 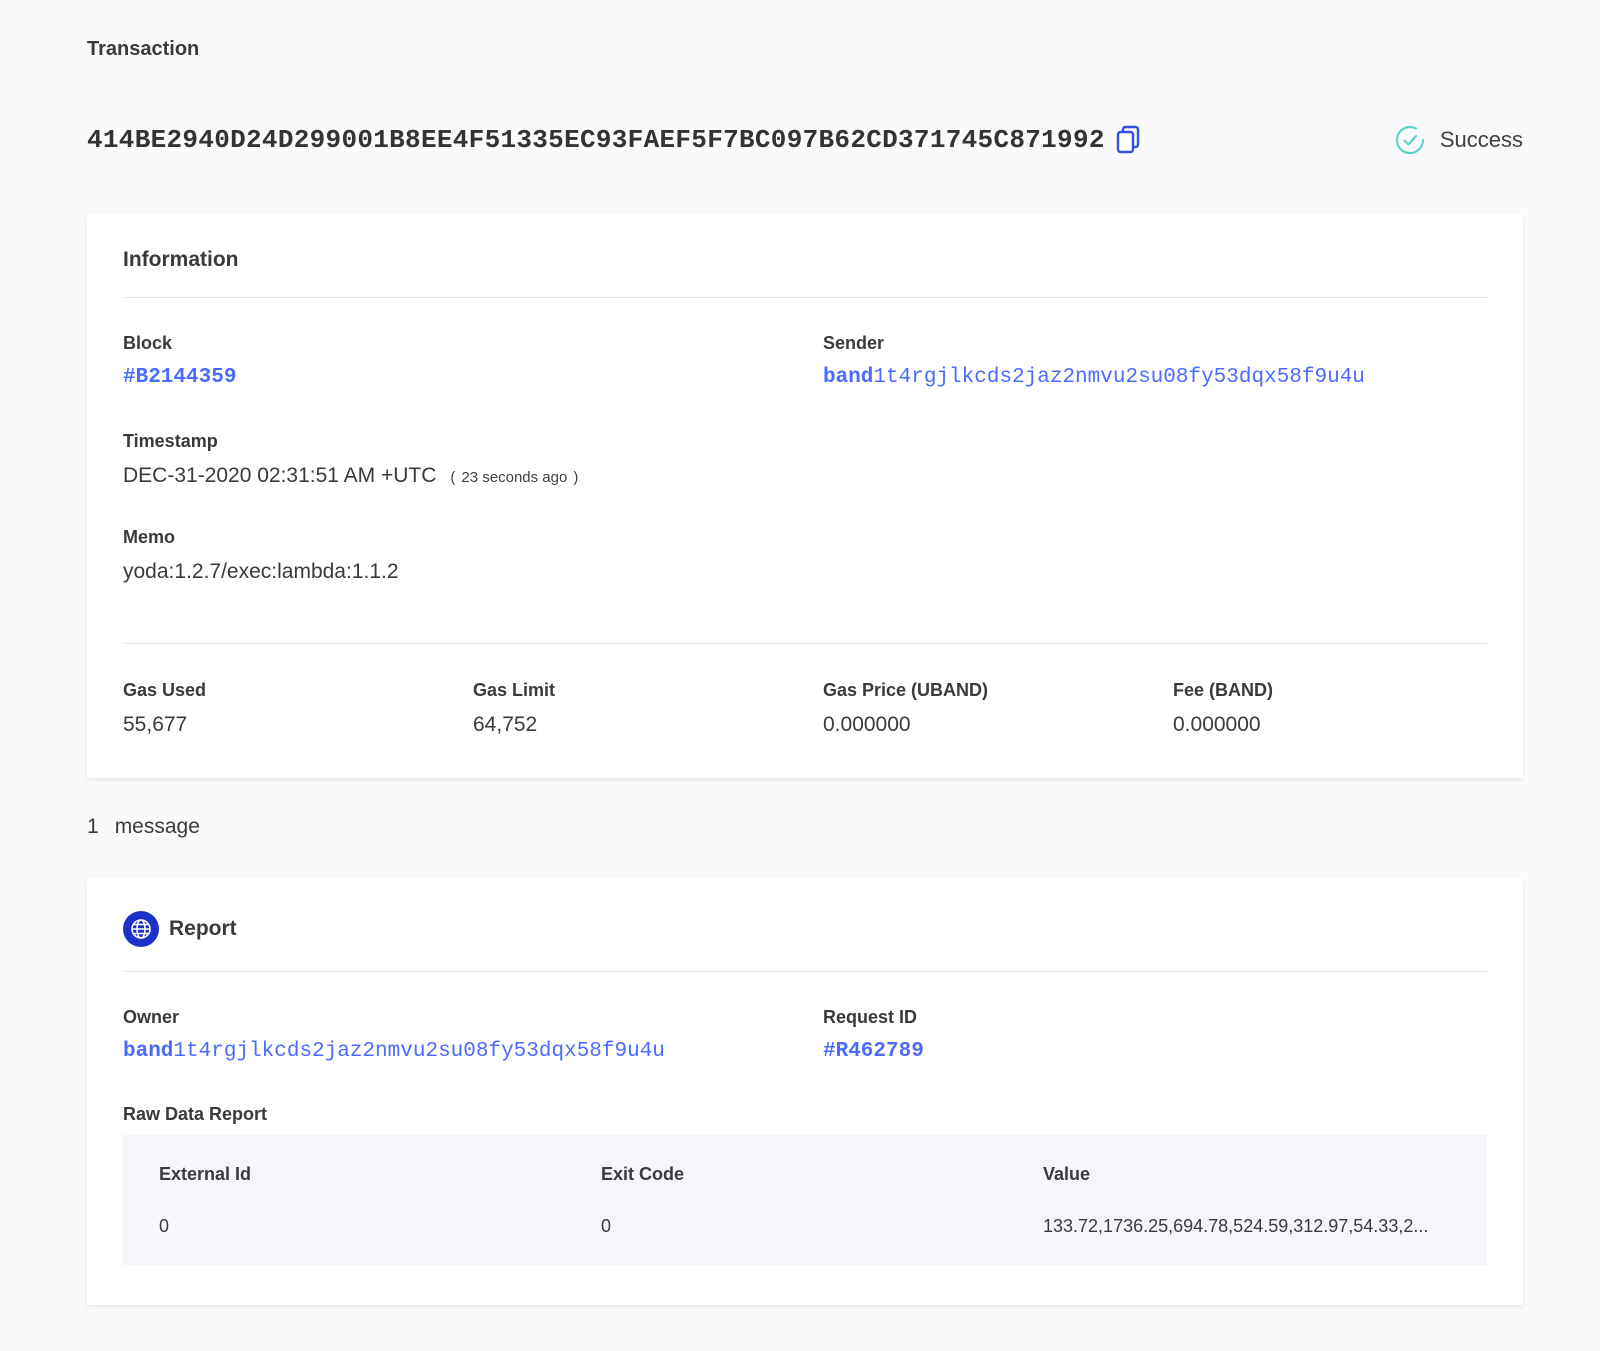 What do you see at coordinates (148, 343) in the screenshot?
I see `block-label: Block` at bounding box center [148, 343].